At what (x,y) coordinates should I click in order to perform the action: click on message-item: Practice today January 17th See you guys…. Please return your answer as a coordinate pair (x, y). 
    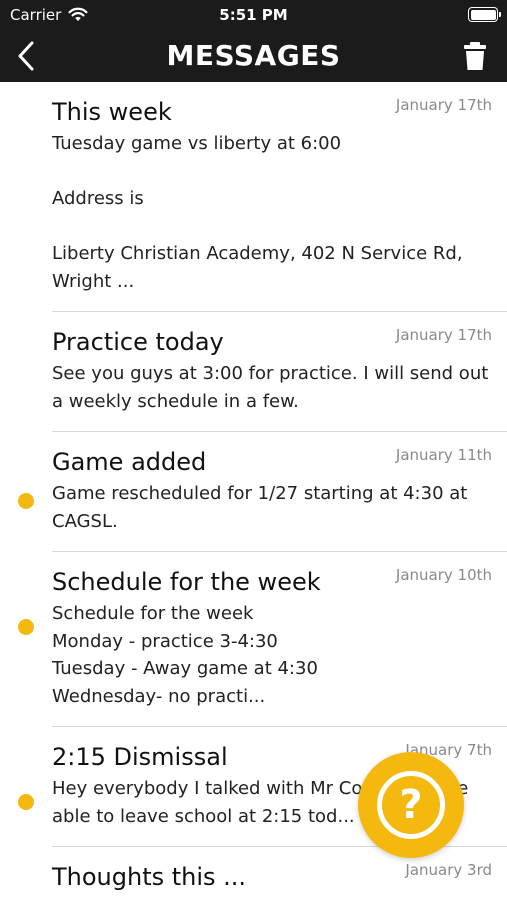
    Looking at the image, I should click on (279, 372).